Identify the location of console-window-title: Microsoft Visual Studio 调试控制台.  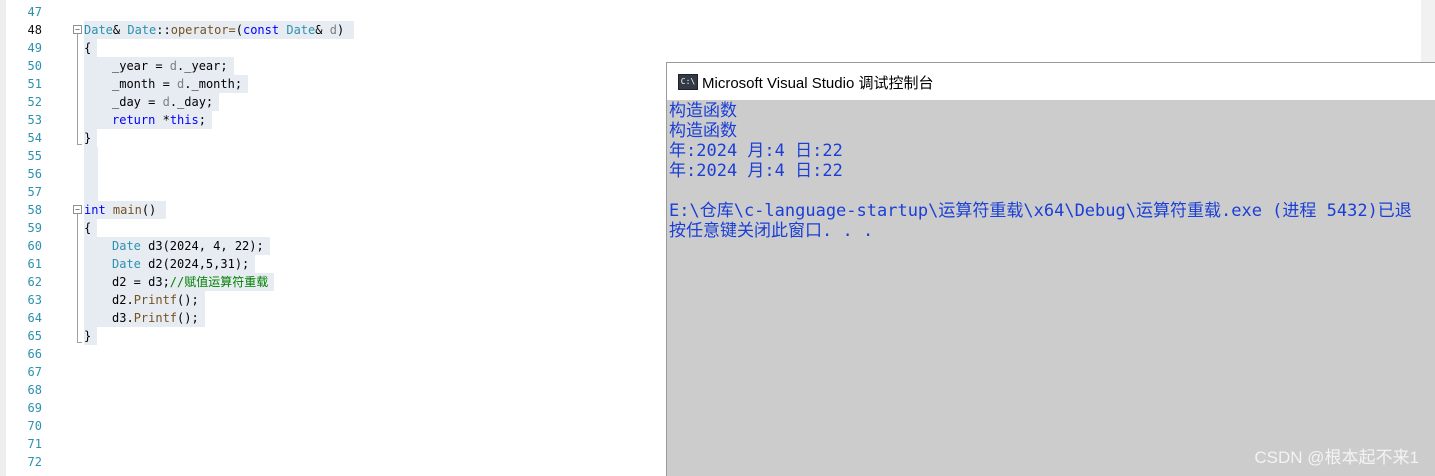
(818, 83).